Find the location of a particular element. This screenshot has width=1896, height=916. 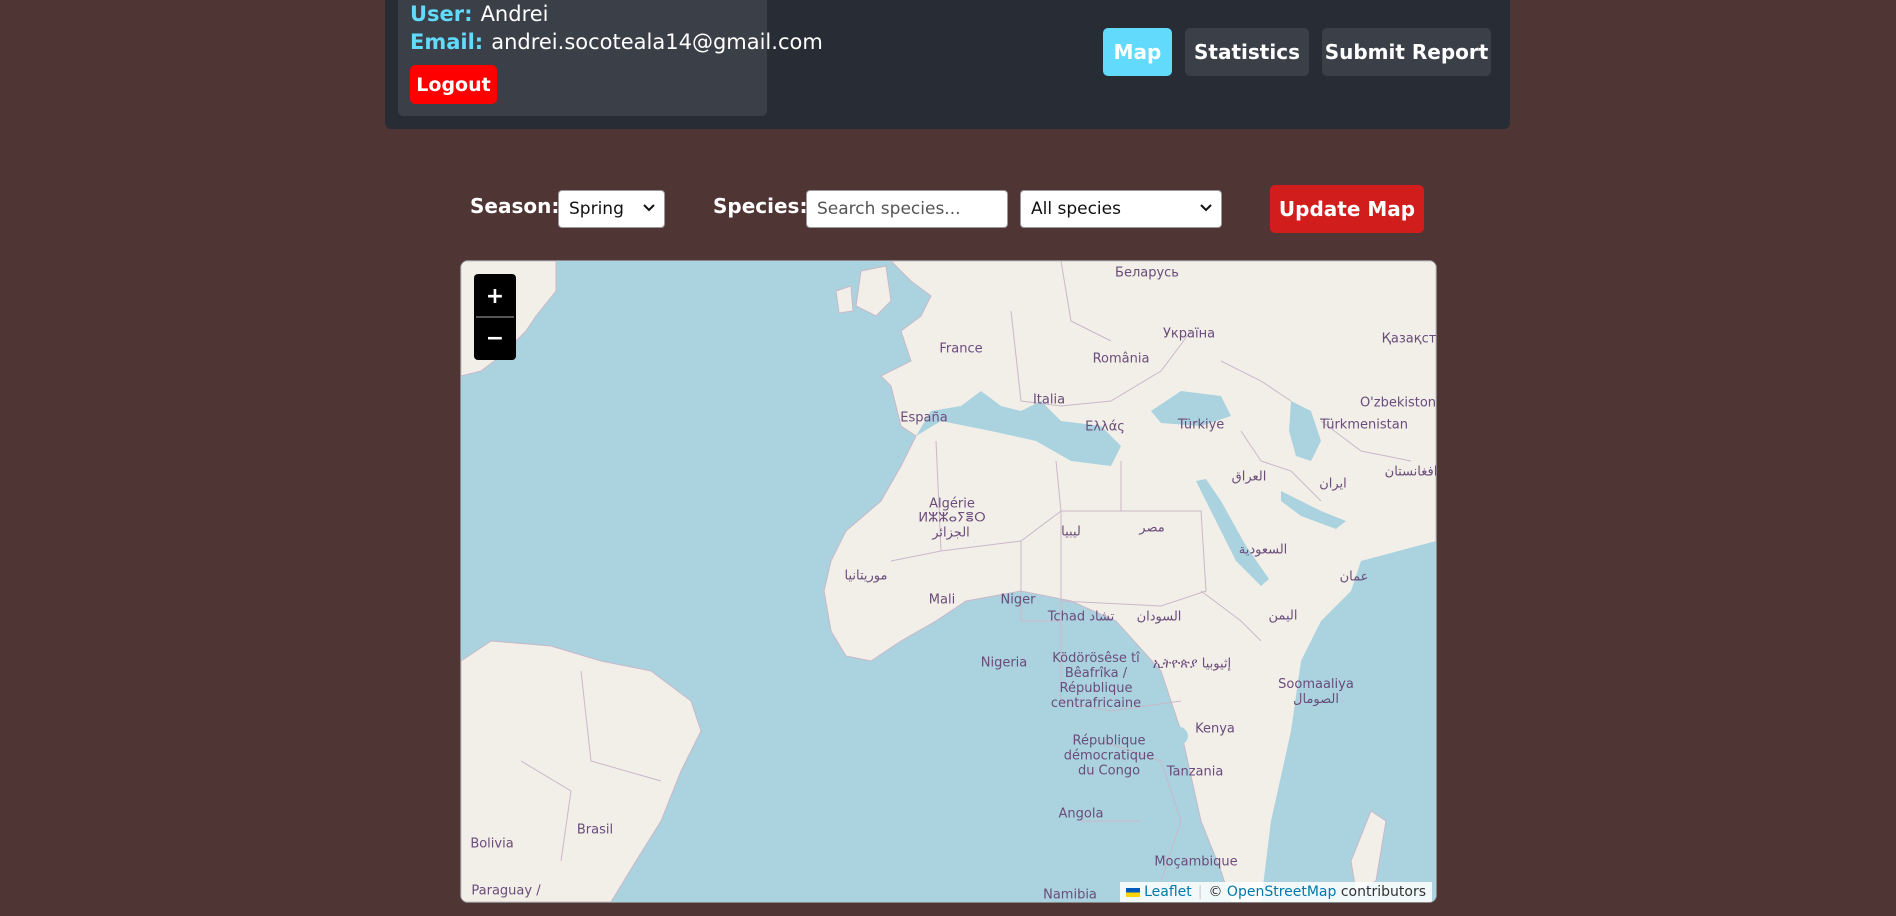

attribution-contributors: contributors is located at coordinates (1383, 892).